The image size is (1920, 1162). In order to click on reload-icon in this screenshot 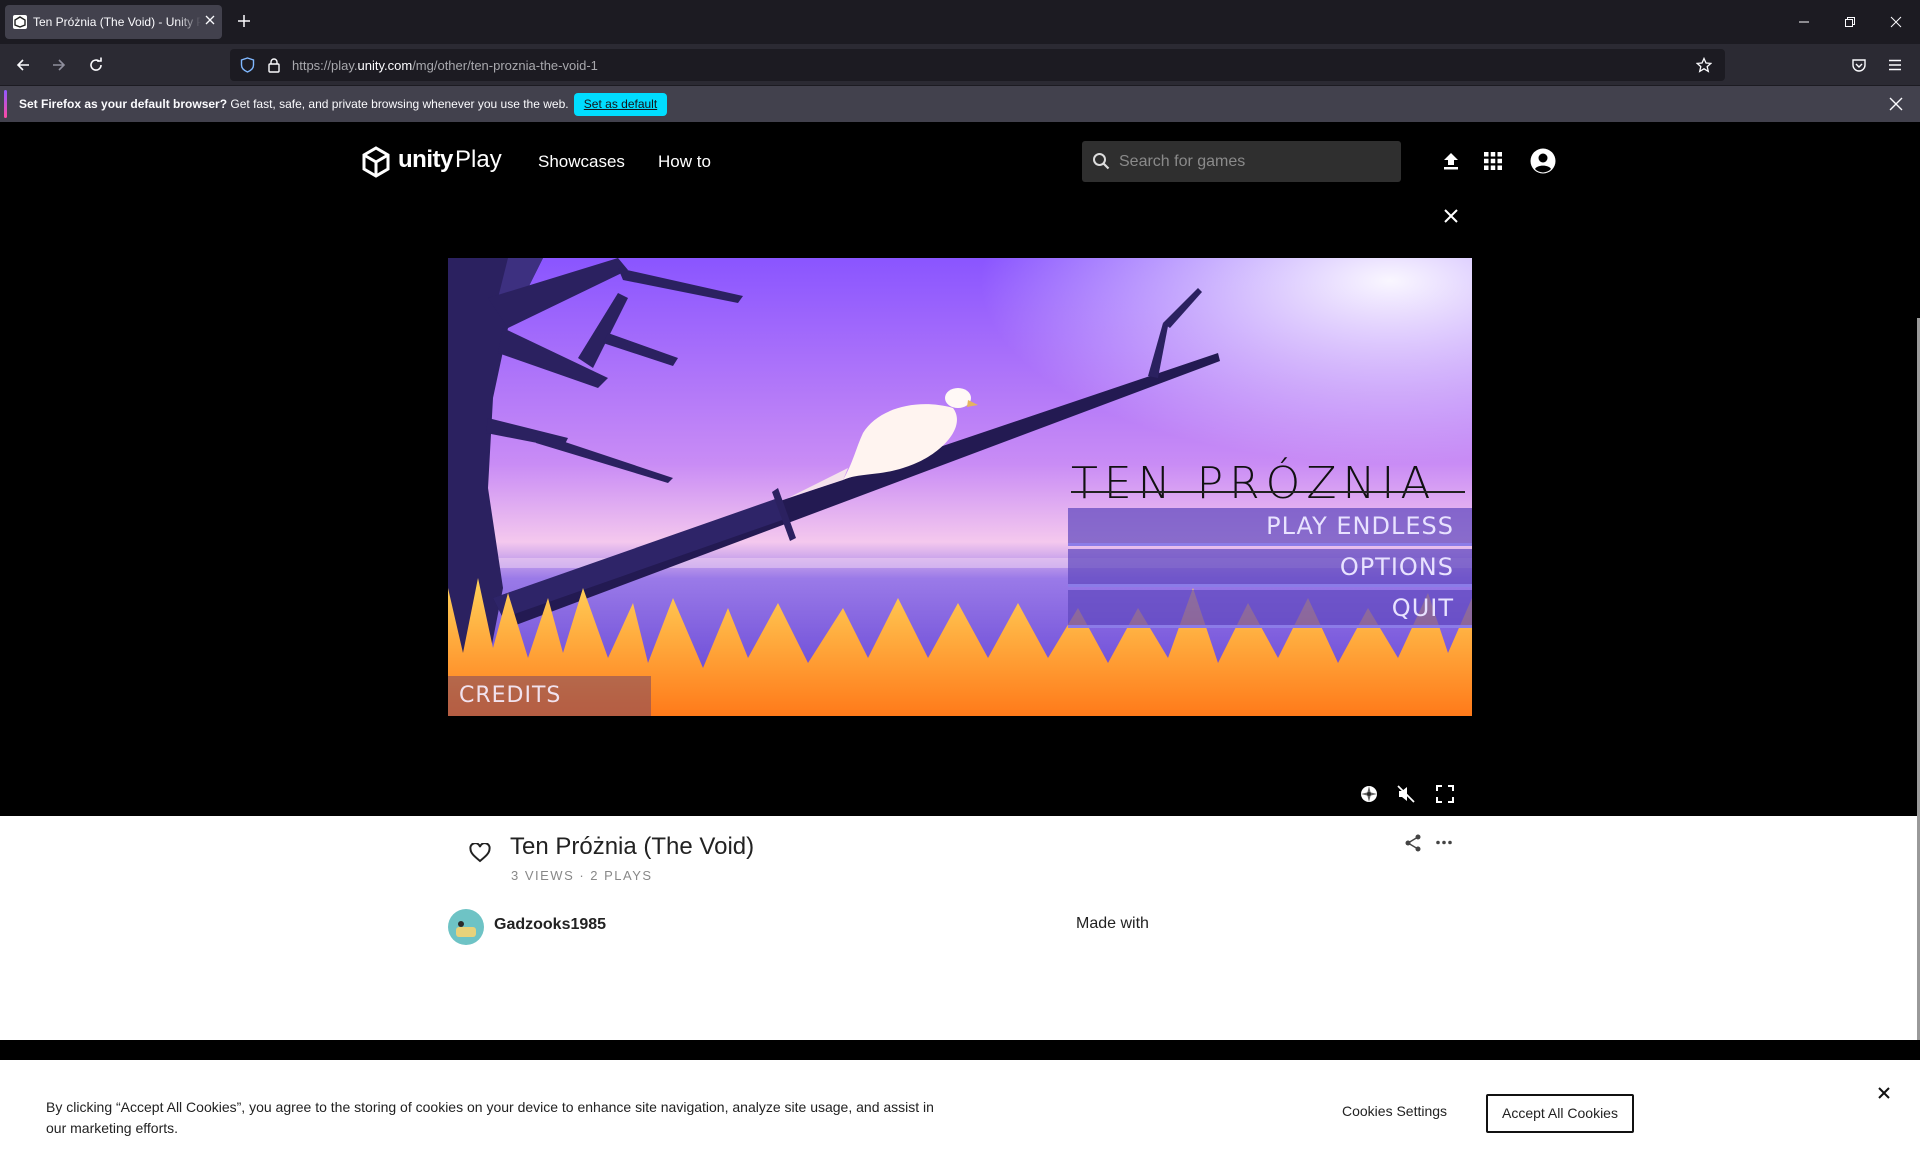, I will do `click(96, 65)`.